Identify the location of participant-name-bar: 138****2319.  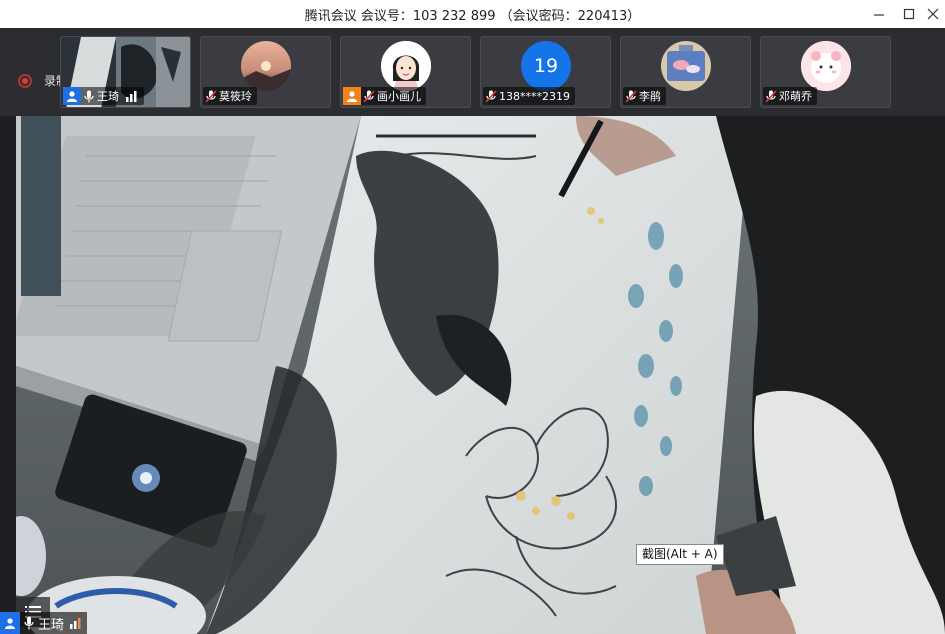
(529, 96).